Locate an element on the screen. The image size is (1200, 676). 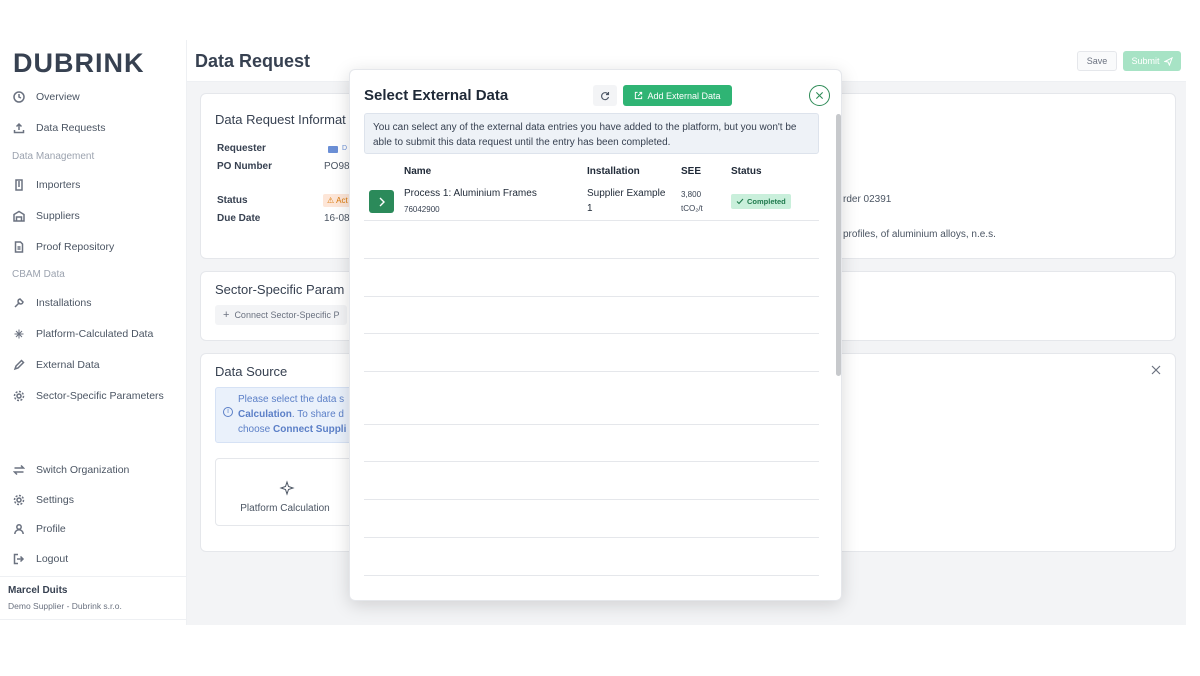
status-label: Status is located at coordinates (232, 200).